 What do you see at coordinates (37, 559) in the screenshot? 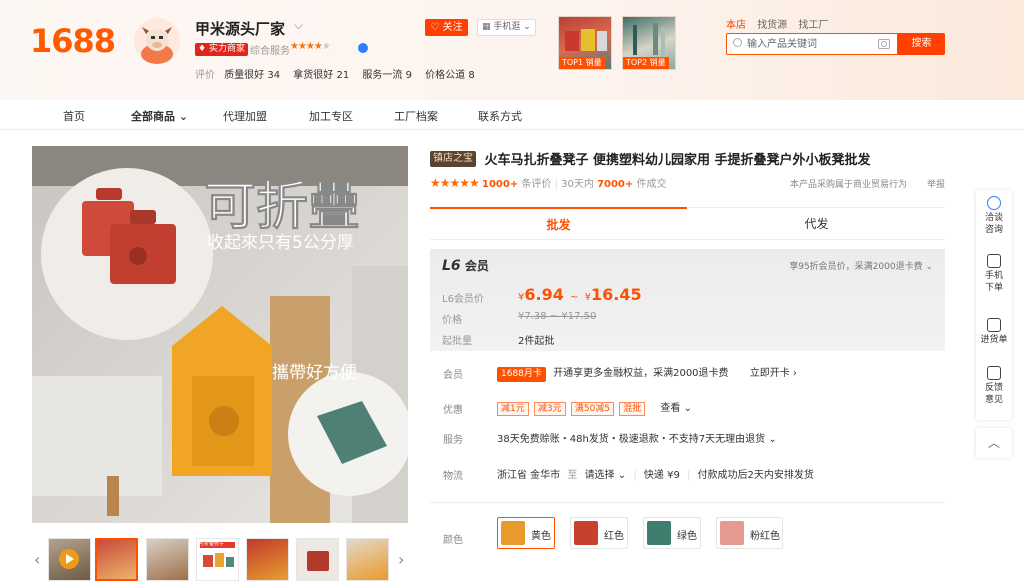
I see `chevron-left-icon: ‹` at bounding box center [37, 559].